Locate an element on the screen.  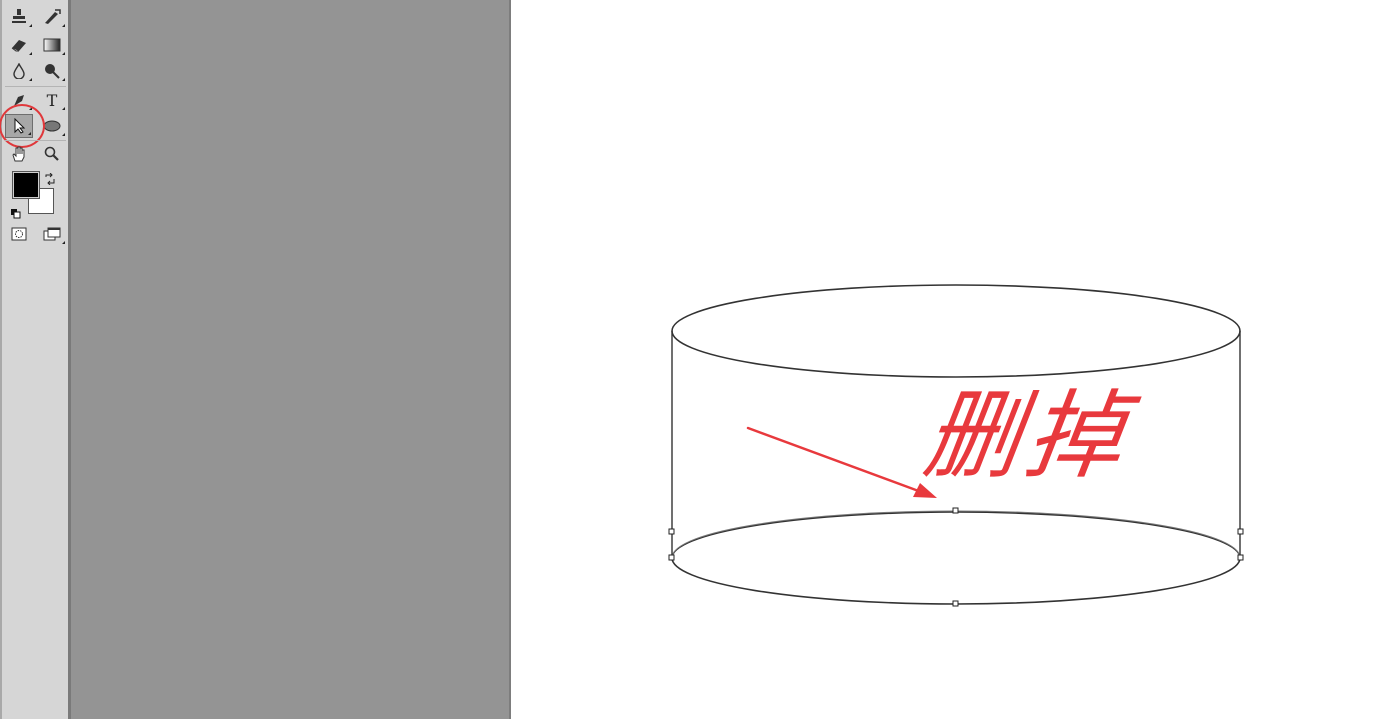
cylinder-bottom-ellipse is located at coordinates (956, 558).